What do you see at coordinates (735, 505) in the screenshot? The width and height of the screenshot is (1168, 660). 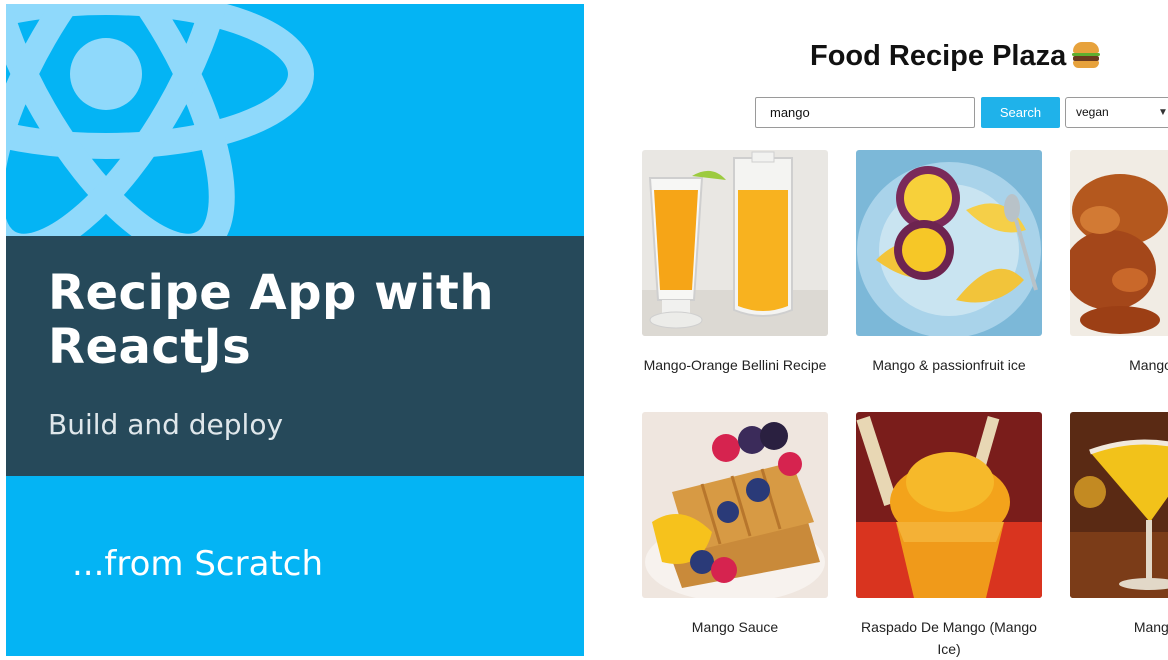 I see `recipe-image-waffle` at bounding box center [735, 505].